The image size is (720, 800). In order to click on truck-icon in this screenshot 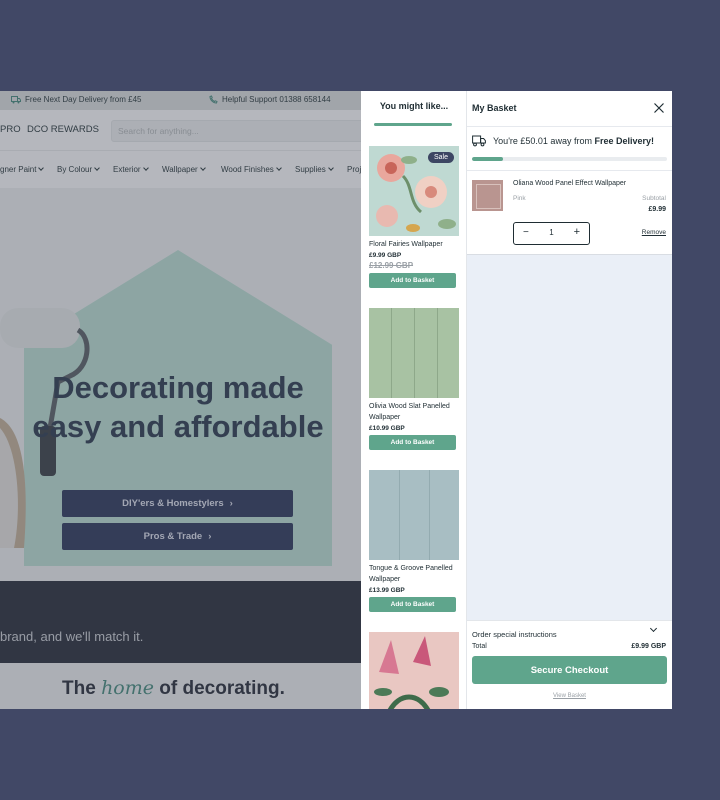, I will do `click(479, 141)`.